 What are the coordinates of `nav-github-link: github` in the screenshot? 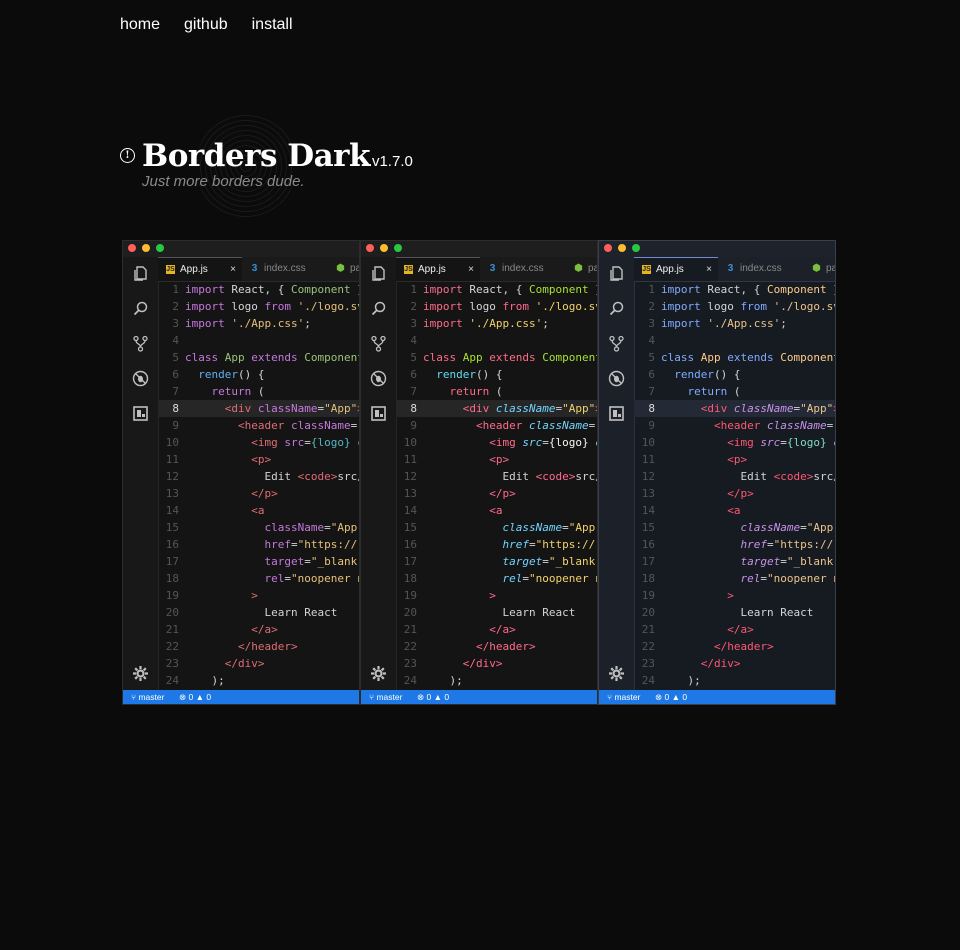 It's located at (206, 25).